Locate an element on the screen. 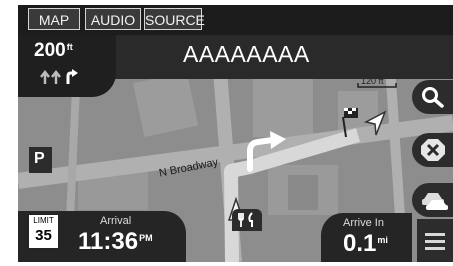  food-poi-button is located at coordinates (247, 220).